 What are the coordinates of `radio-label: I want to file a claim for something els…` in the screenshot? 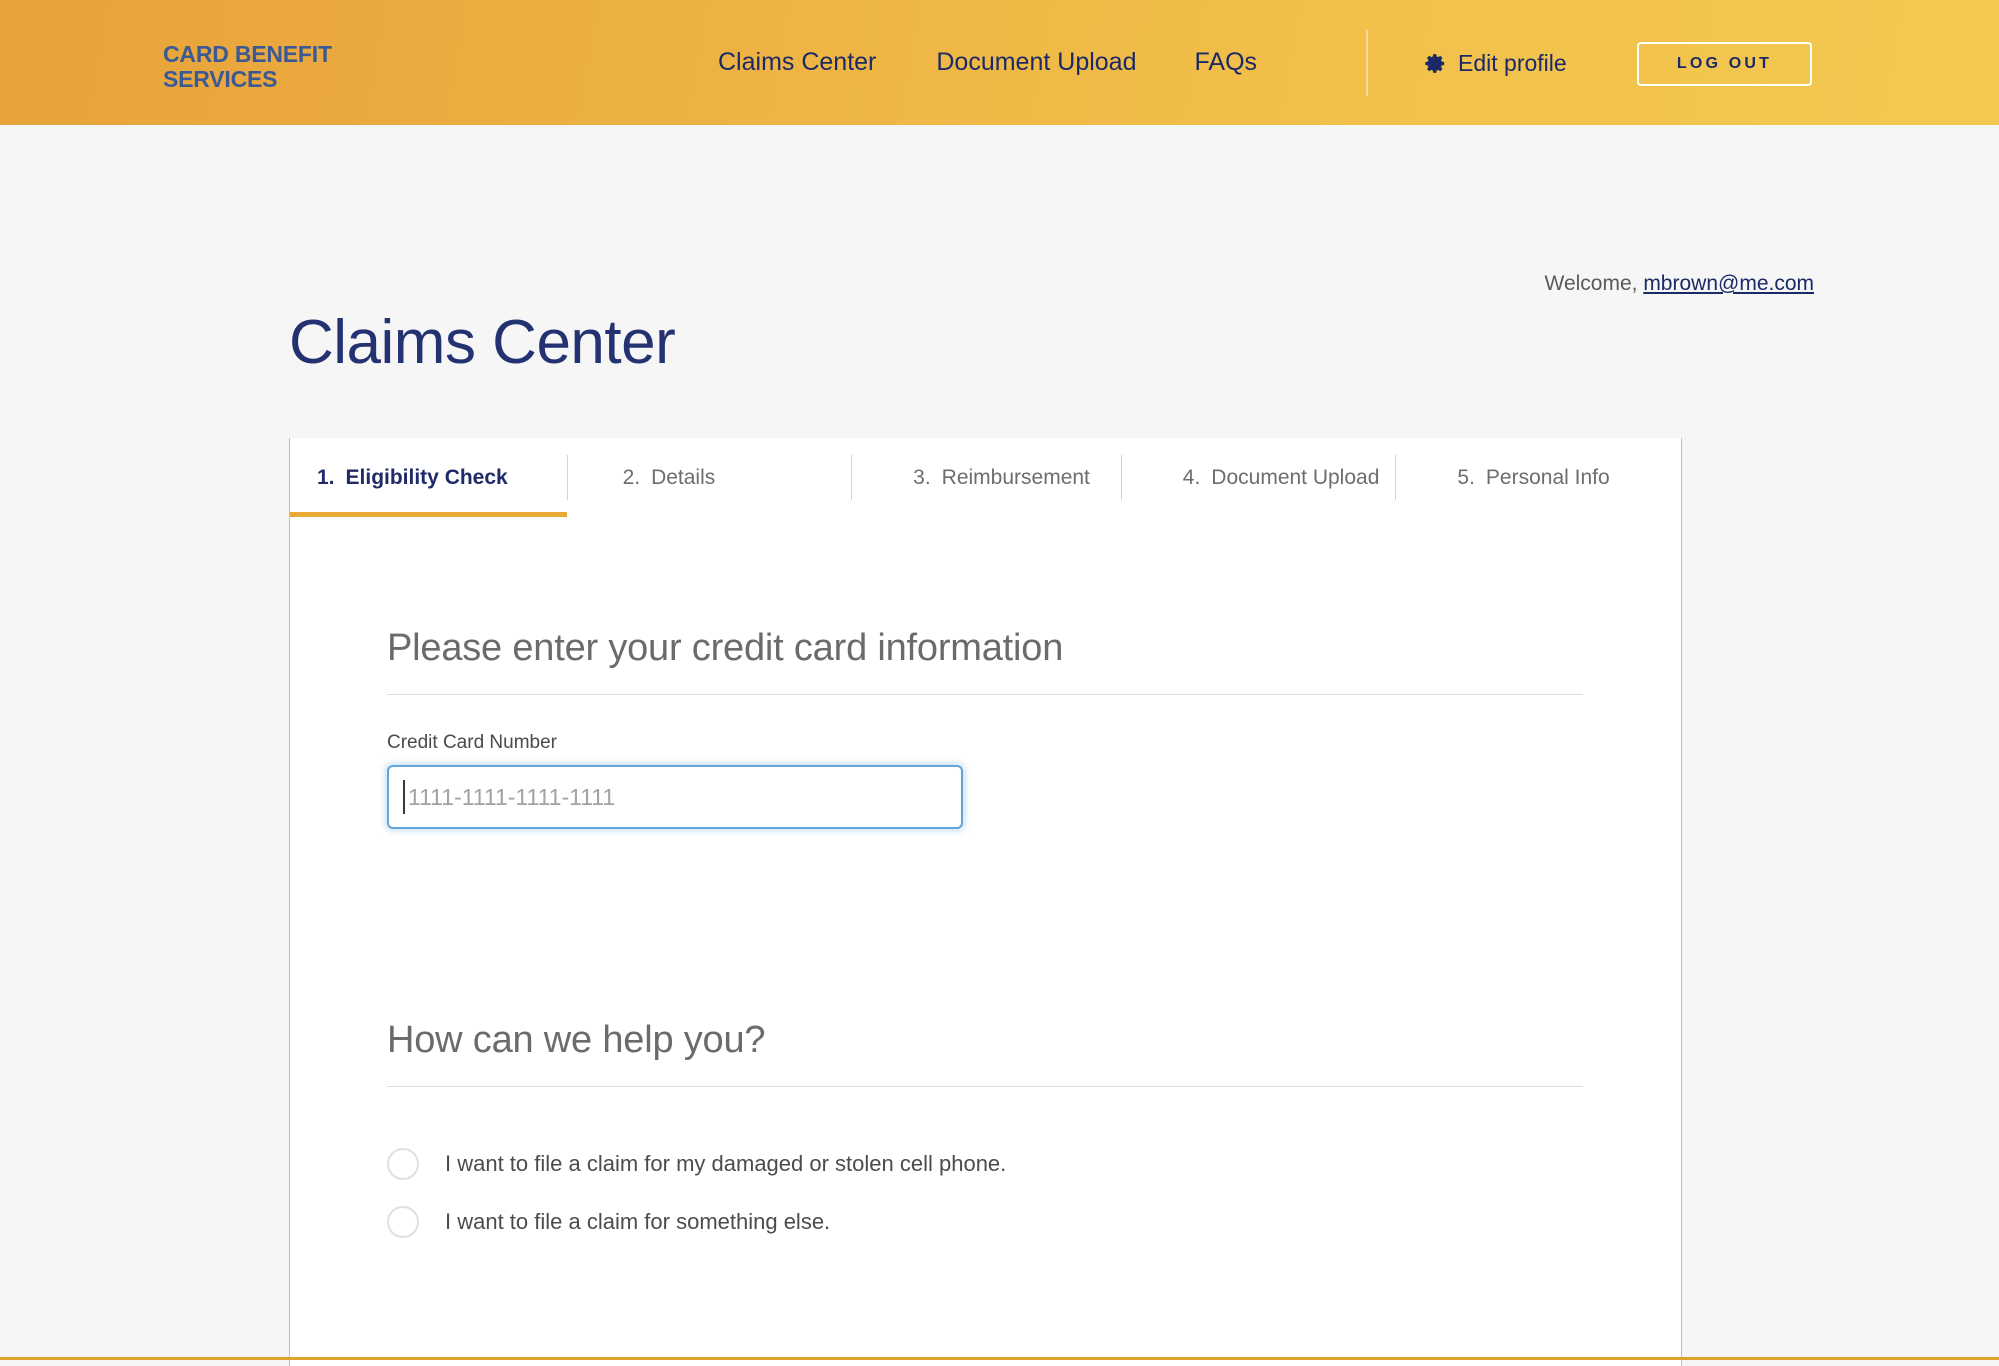 It's located at (638, 1221).